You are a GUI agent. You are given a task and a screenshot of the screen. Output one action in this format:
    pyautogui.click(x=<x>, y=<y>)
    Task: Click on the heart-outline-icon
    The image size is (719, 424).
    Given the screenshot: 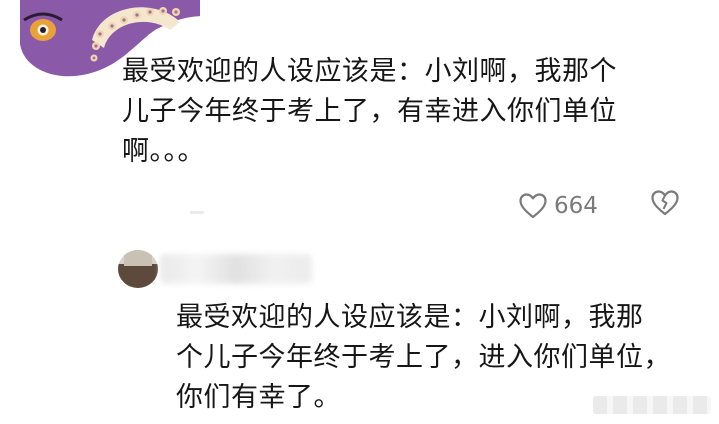 What is the action you would take?
    pyautogui.click(x=533, y=206)
    